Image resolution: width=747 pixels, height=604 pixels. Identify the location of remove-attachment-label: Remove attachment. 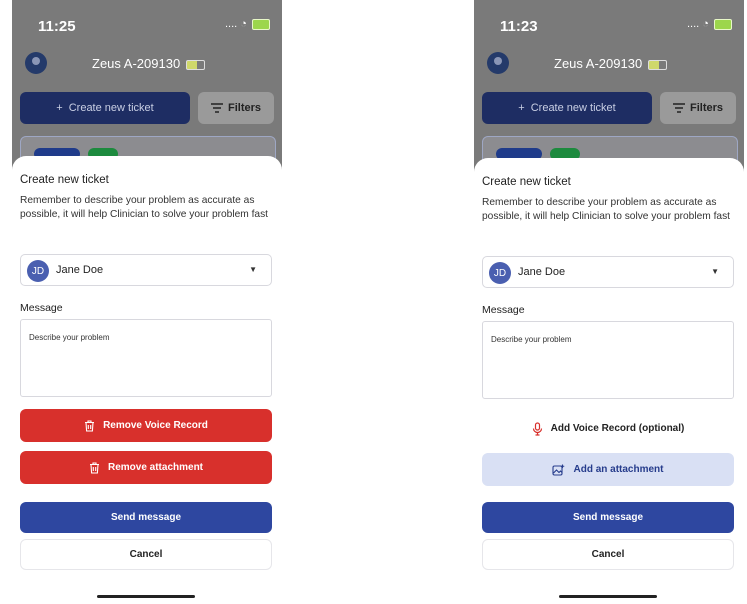
(155, 467).